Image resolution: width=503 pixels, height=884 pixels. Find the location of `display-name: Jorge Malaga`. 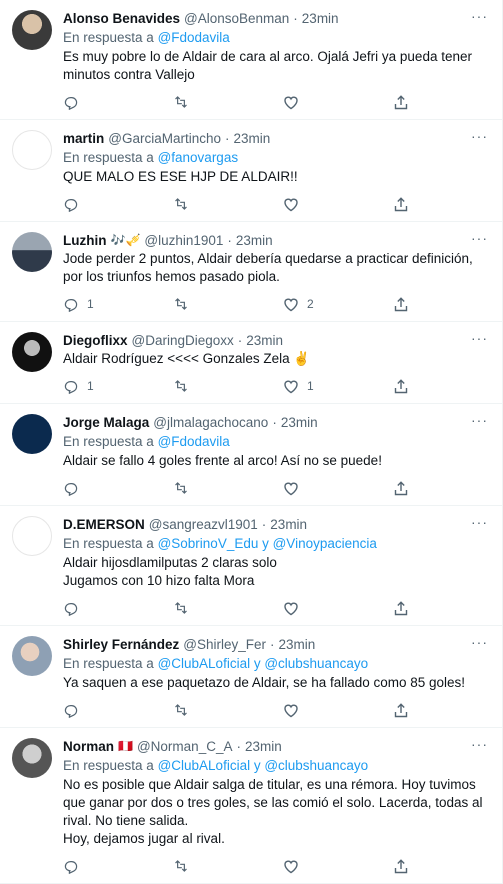

display-name: Jorge Malaga is located at coordinates (106, 422).